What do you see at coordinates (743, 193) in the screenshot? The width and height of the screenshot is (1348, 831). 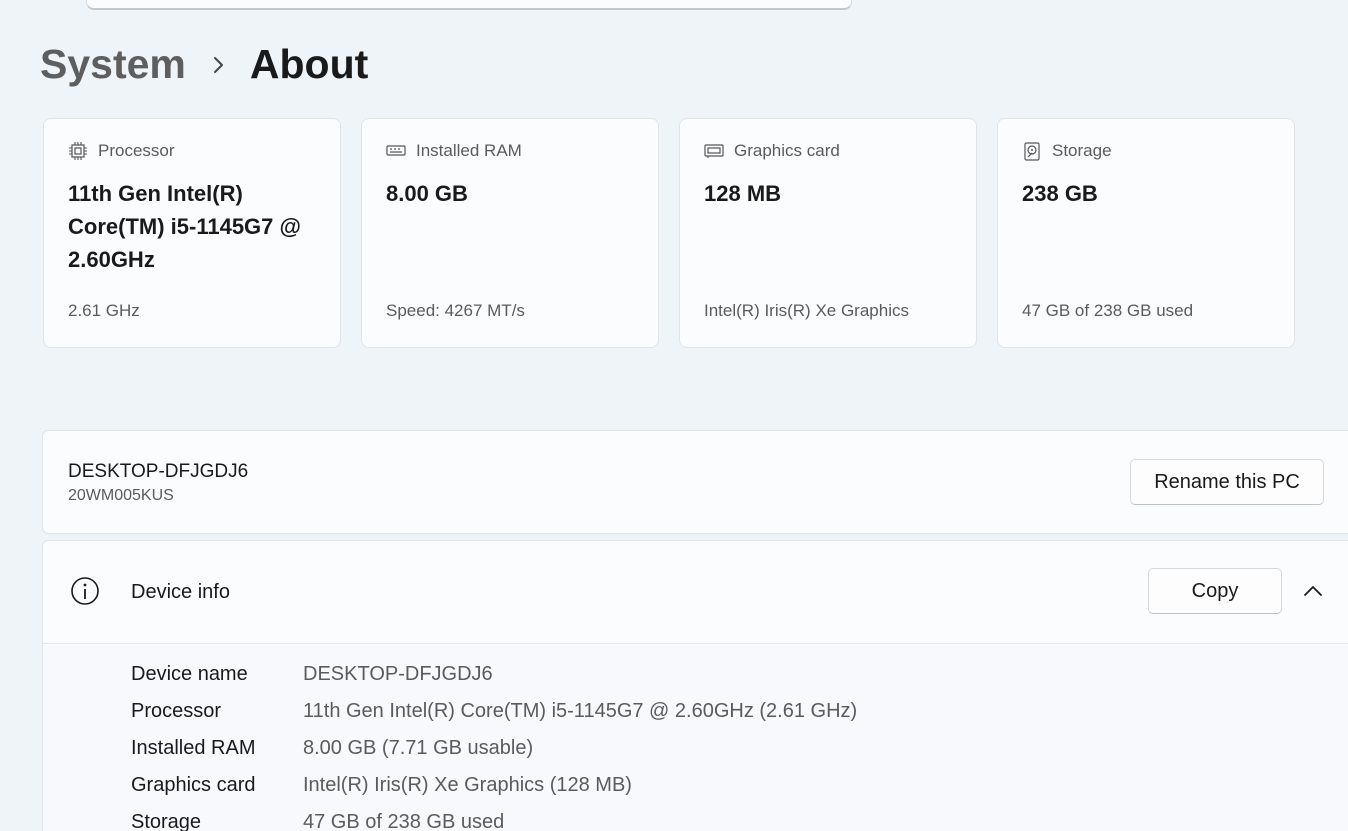 I see `graphics-value: 128 MB` at bounding box center [743, 193].